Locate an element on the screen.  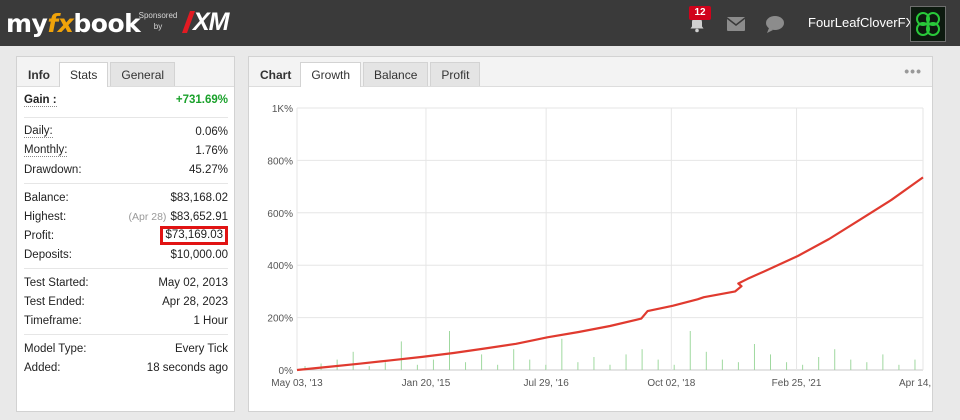
notification-badge: 12 is located at coordinates (700, 13).